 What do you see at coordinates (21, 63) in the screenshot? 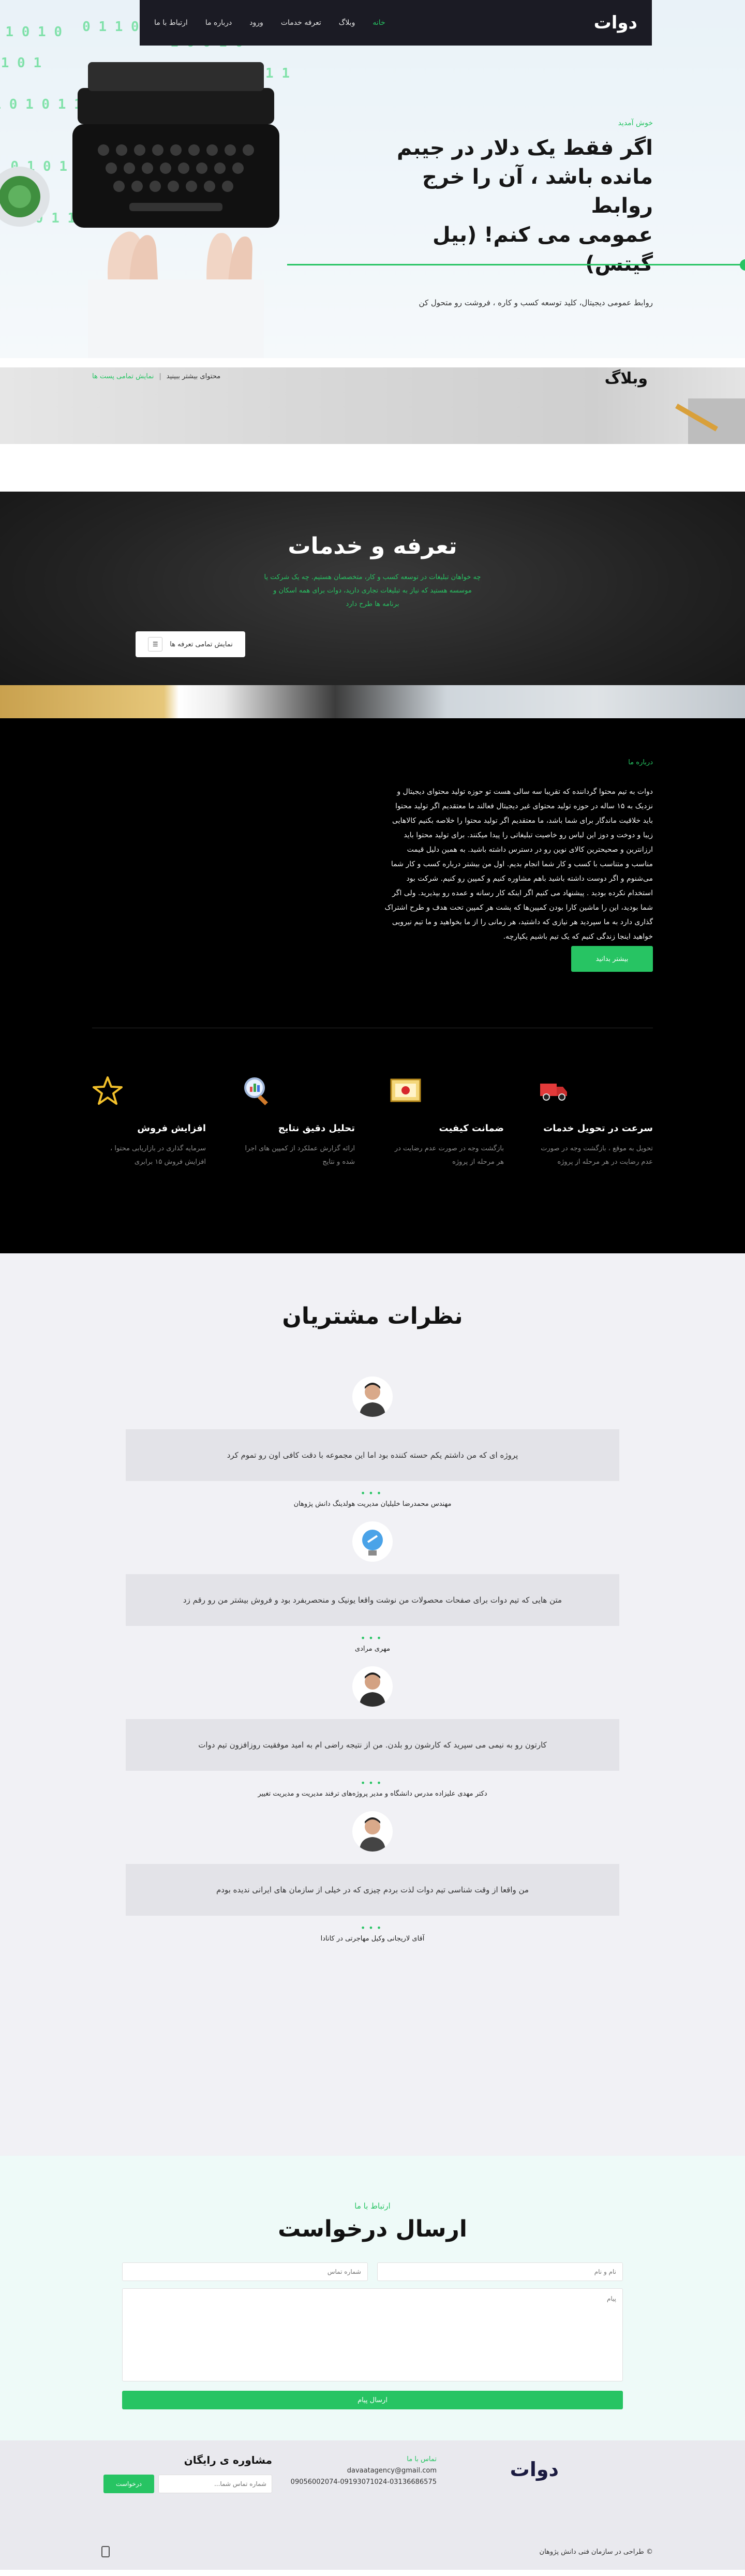
I see `svg-text: 1 0 1` at bounding box center [21, 63].